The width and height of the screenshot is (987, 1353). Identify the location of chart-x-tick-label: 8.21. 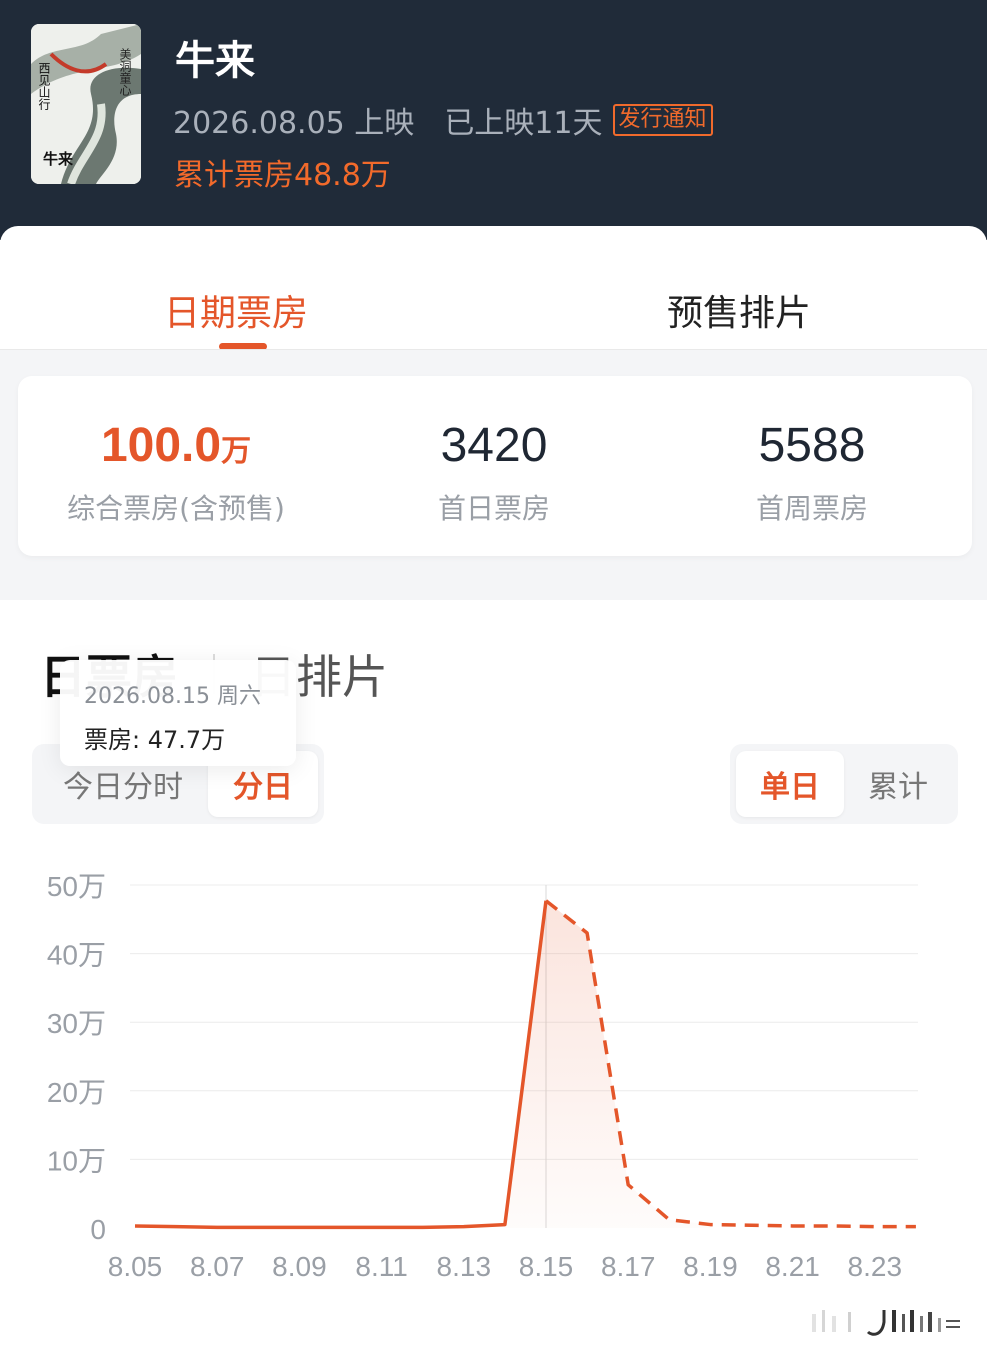
(792, 1266).